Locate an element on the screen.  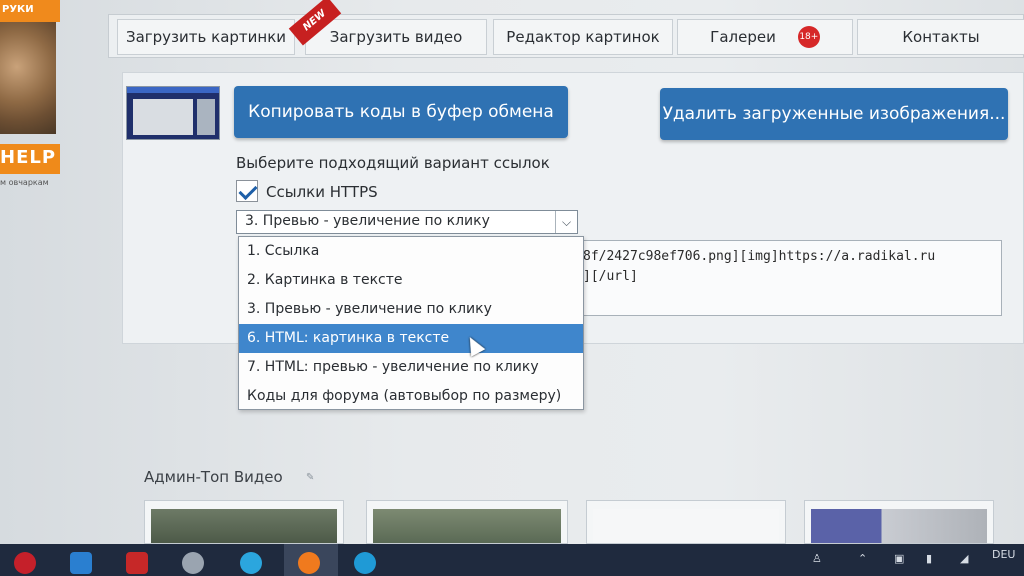
nav-contacts: Контакты is located at coordinates (940, 37).